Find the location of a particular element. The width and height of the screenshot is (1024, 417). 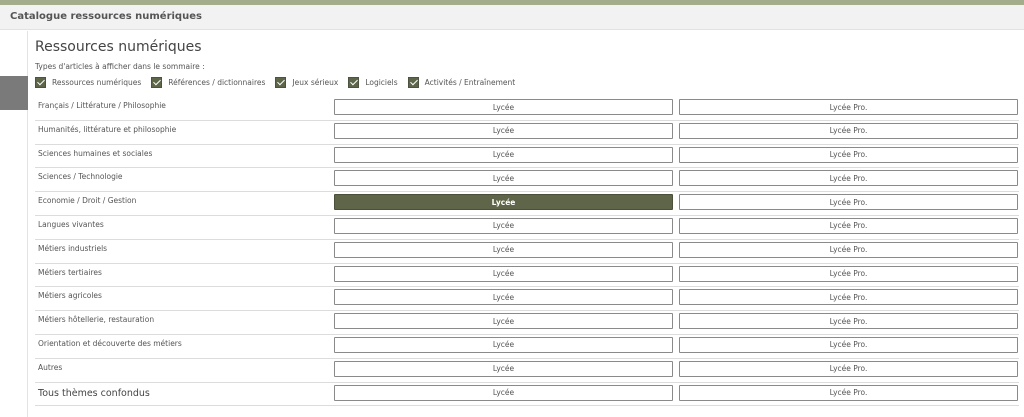

theme-label: Langues vivantes is located at coordinates (71, 224).